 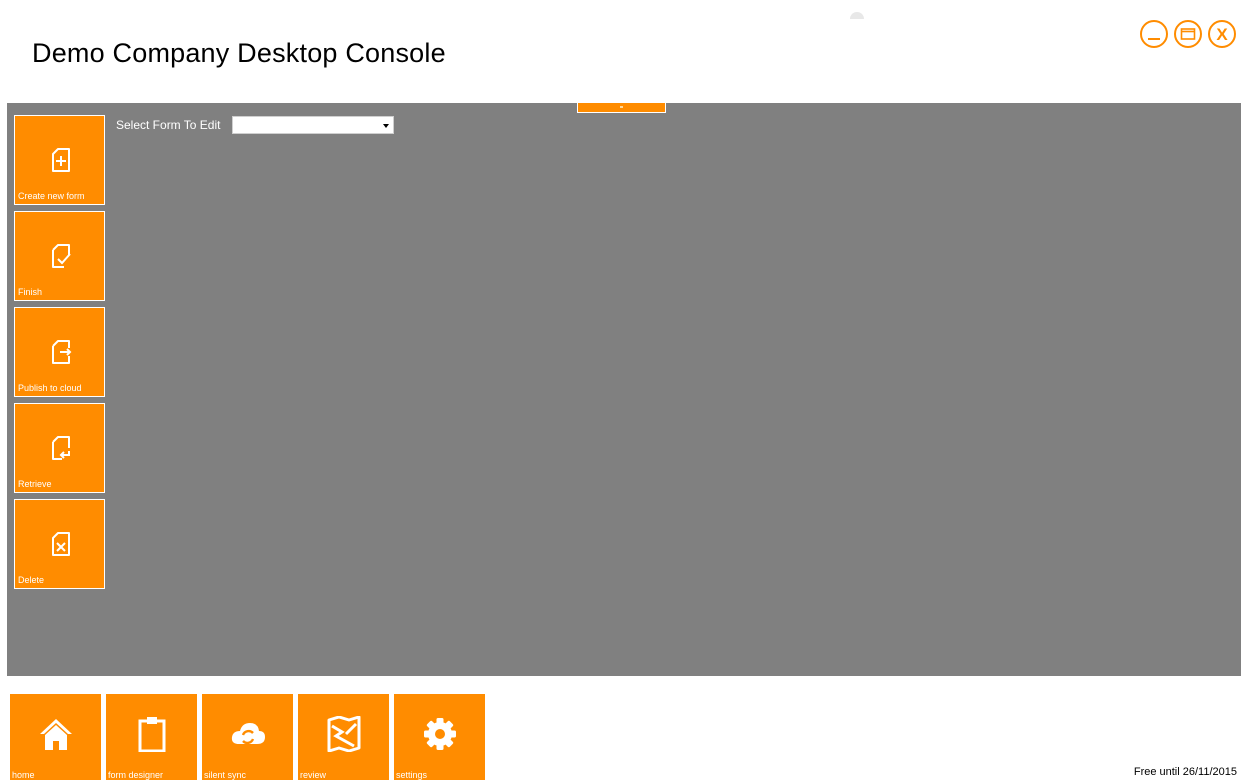 What do you see at coordinates (31, 580) in the screenshot?
I see `tile-label: Delete` at bounding box center [31, 580].